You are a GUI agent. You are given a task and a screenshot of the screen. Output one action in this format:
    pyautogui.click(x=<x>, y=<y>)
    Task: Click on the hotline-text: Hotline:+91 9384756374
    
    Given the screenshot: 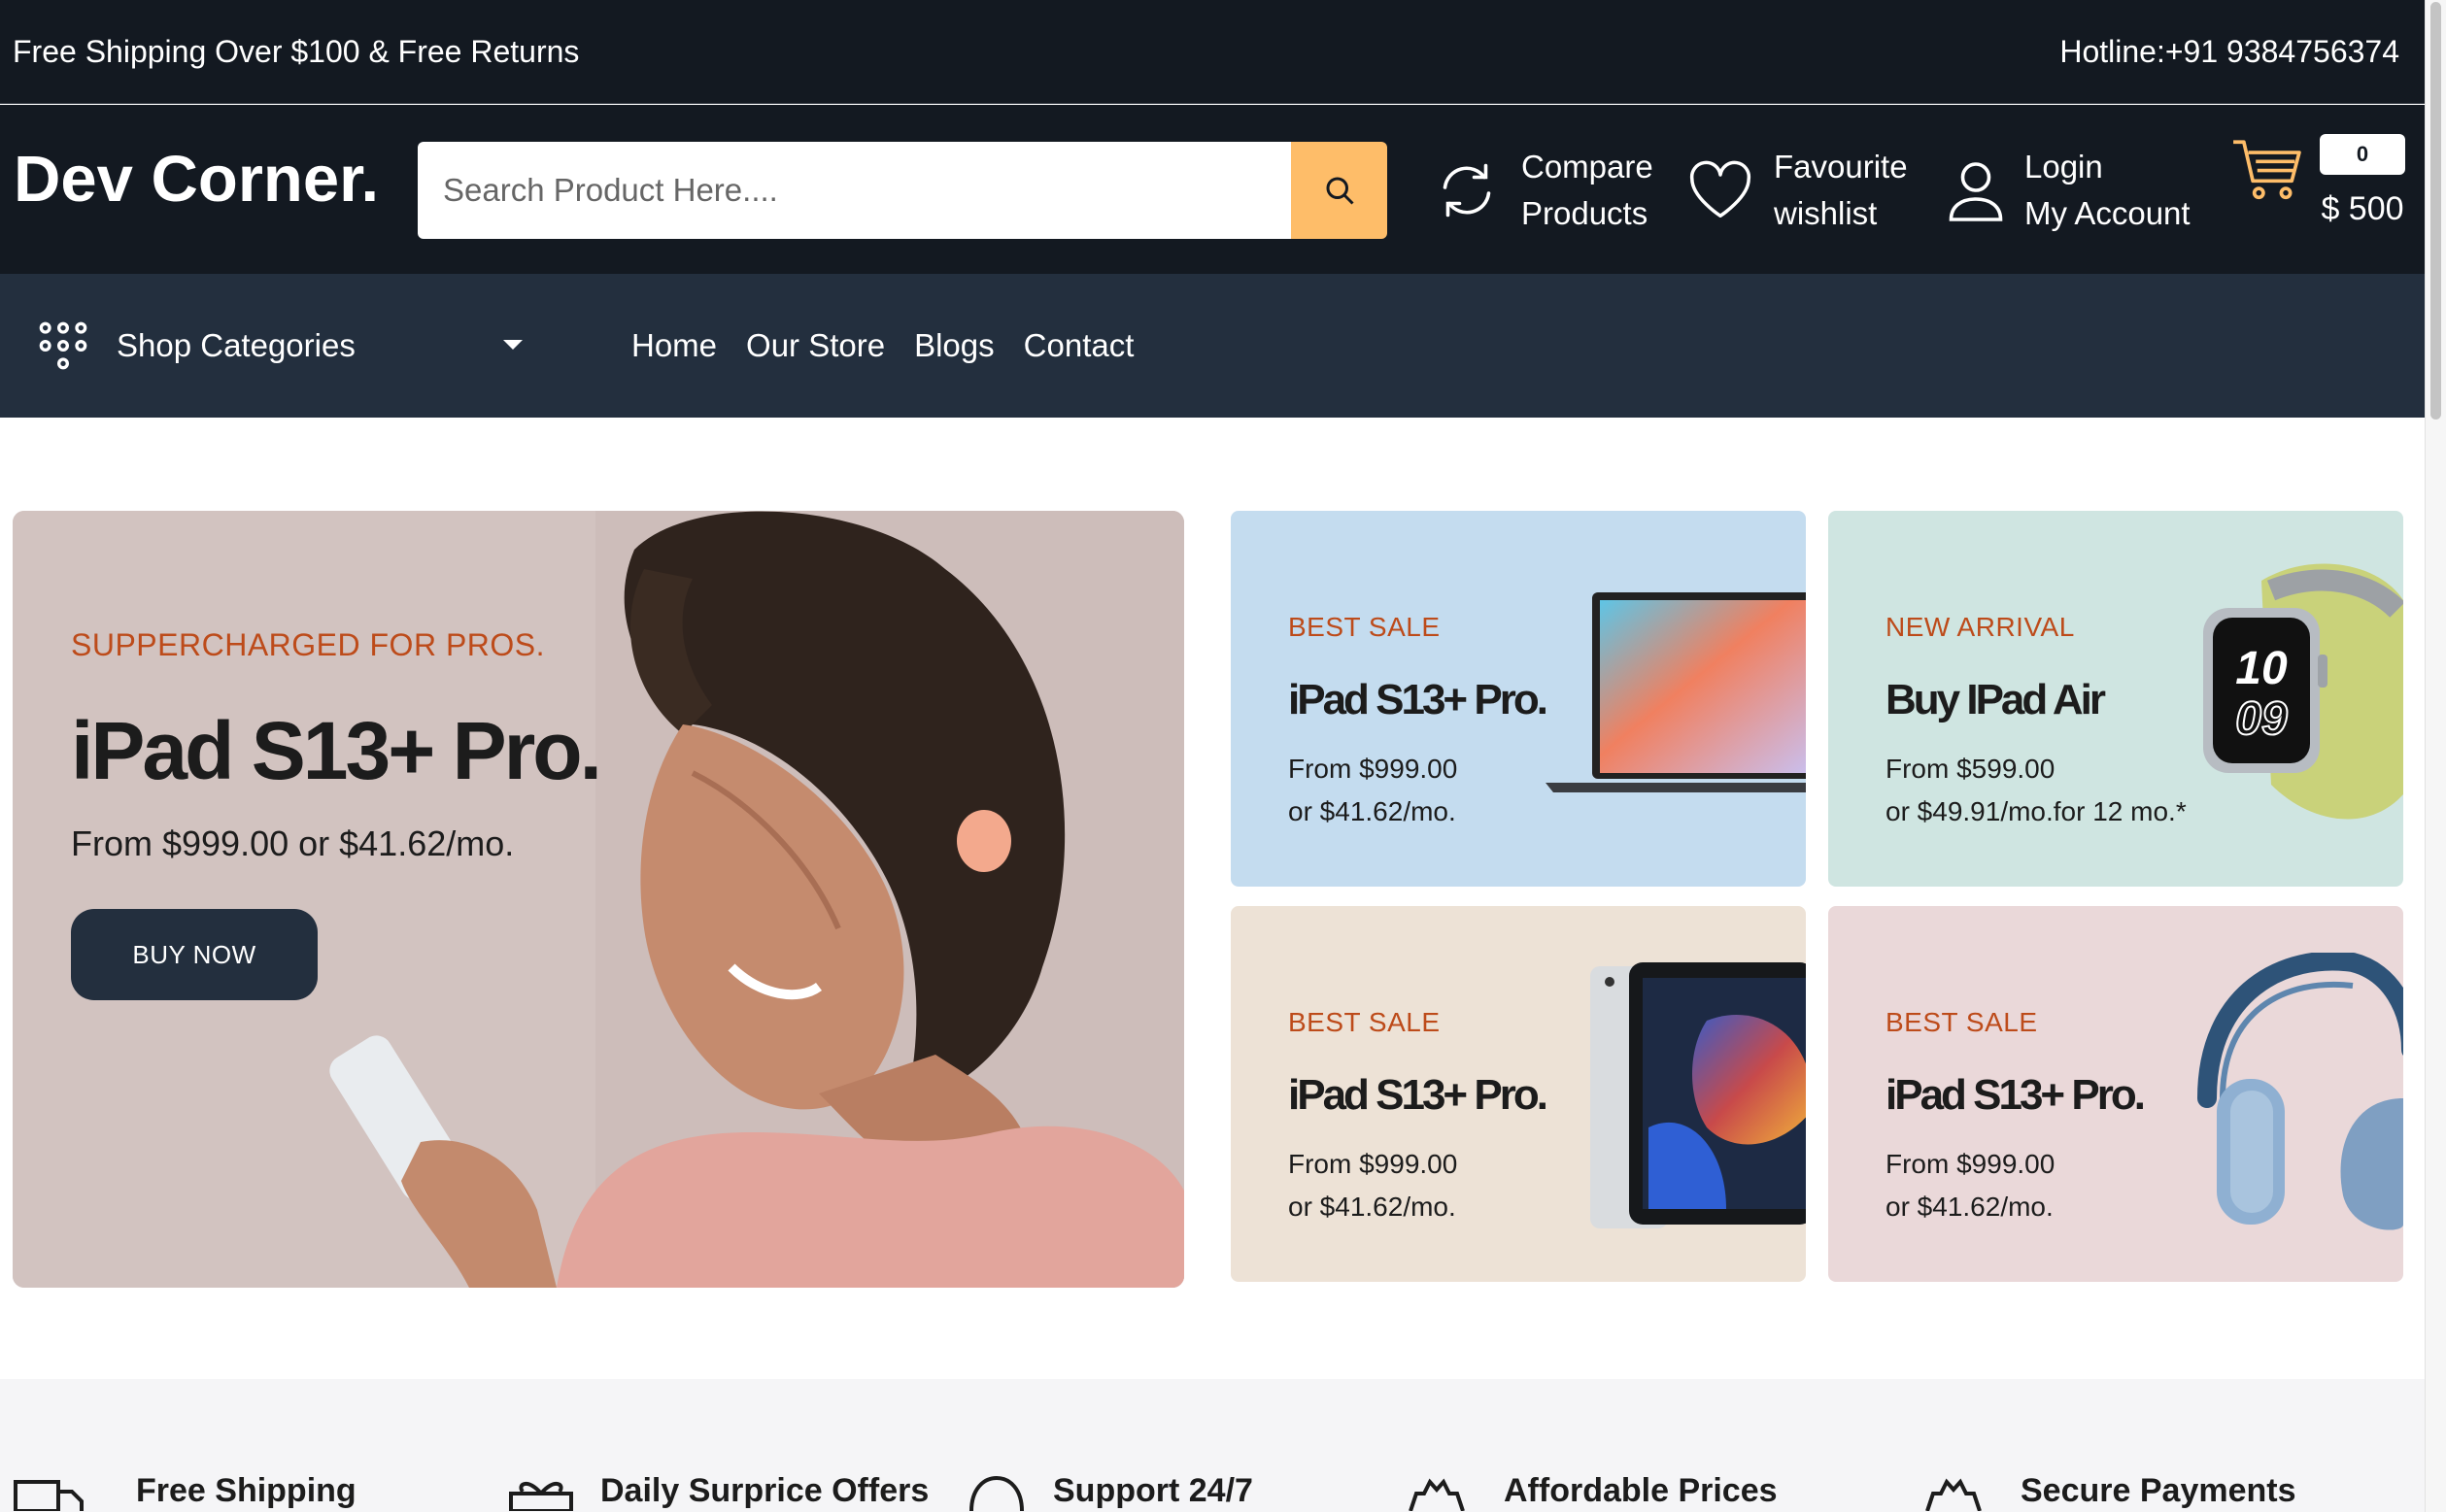 What is the action you would take?
    pyautogui.click(x=2229, y=52)
    